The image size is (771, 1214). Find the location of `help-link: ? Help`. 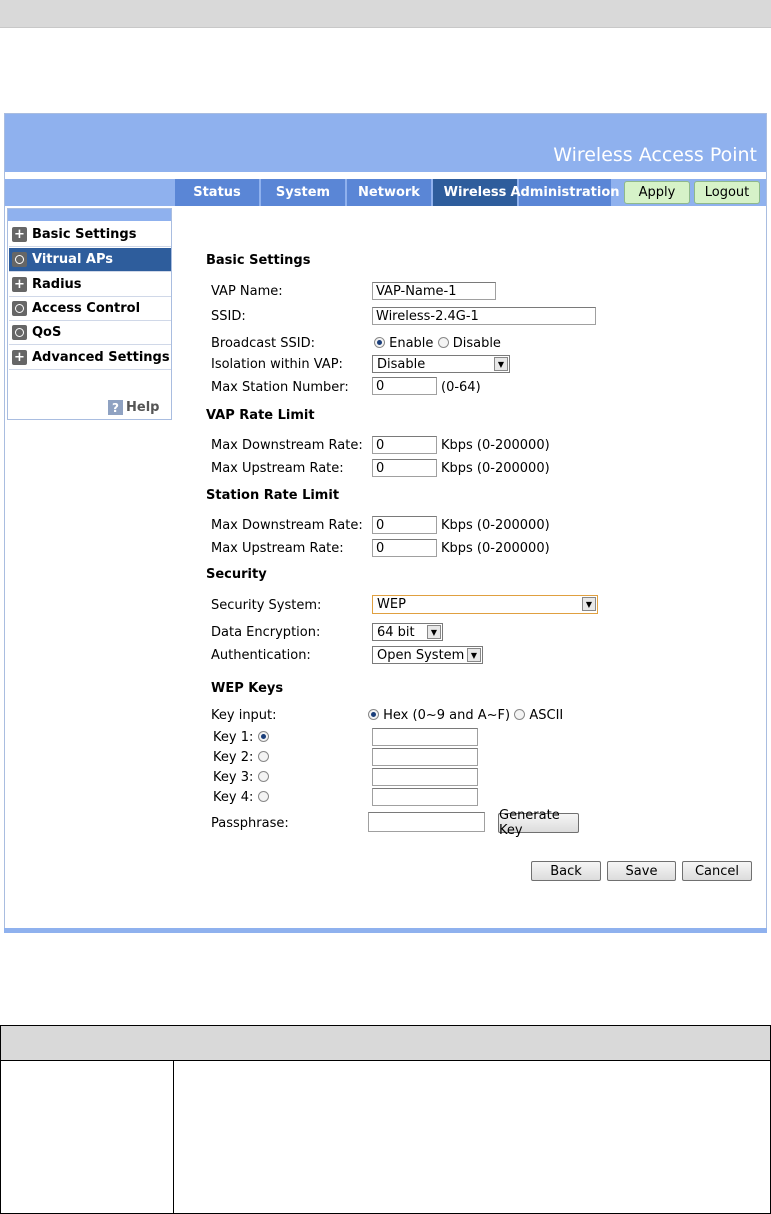

help-link: ? Help is located at coordinates (133, 407).